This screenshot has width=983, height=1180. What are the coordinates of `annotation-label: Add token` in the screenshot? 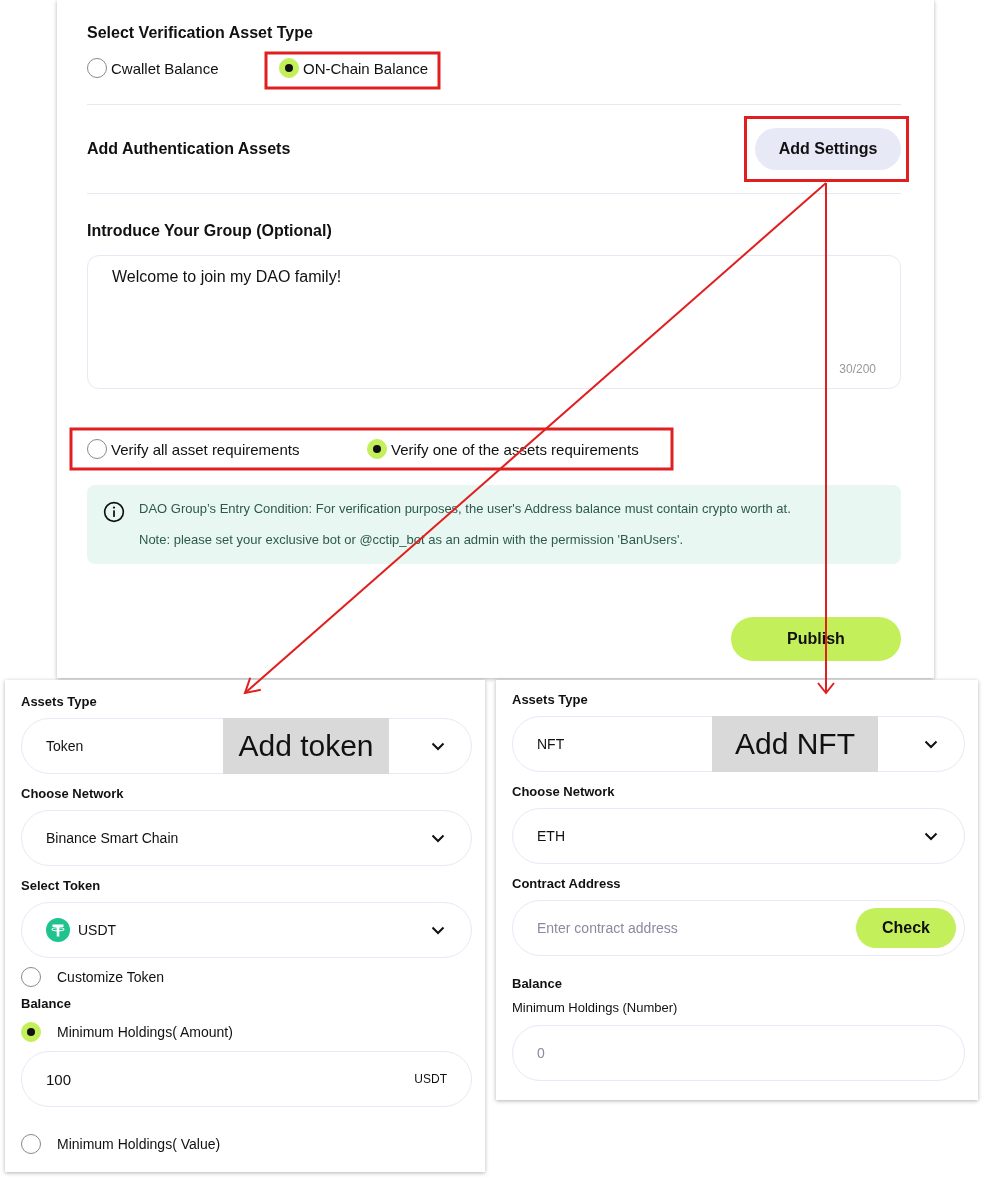 It's located at (306, 746).